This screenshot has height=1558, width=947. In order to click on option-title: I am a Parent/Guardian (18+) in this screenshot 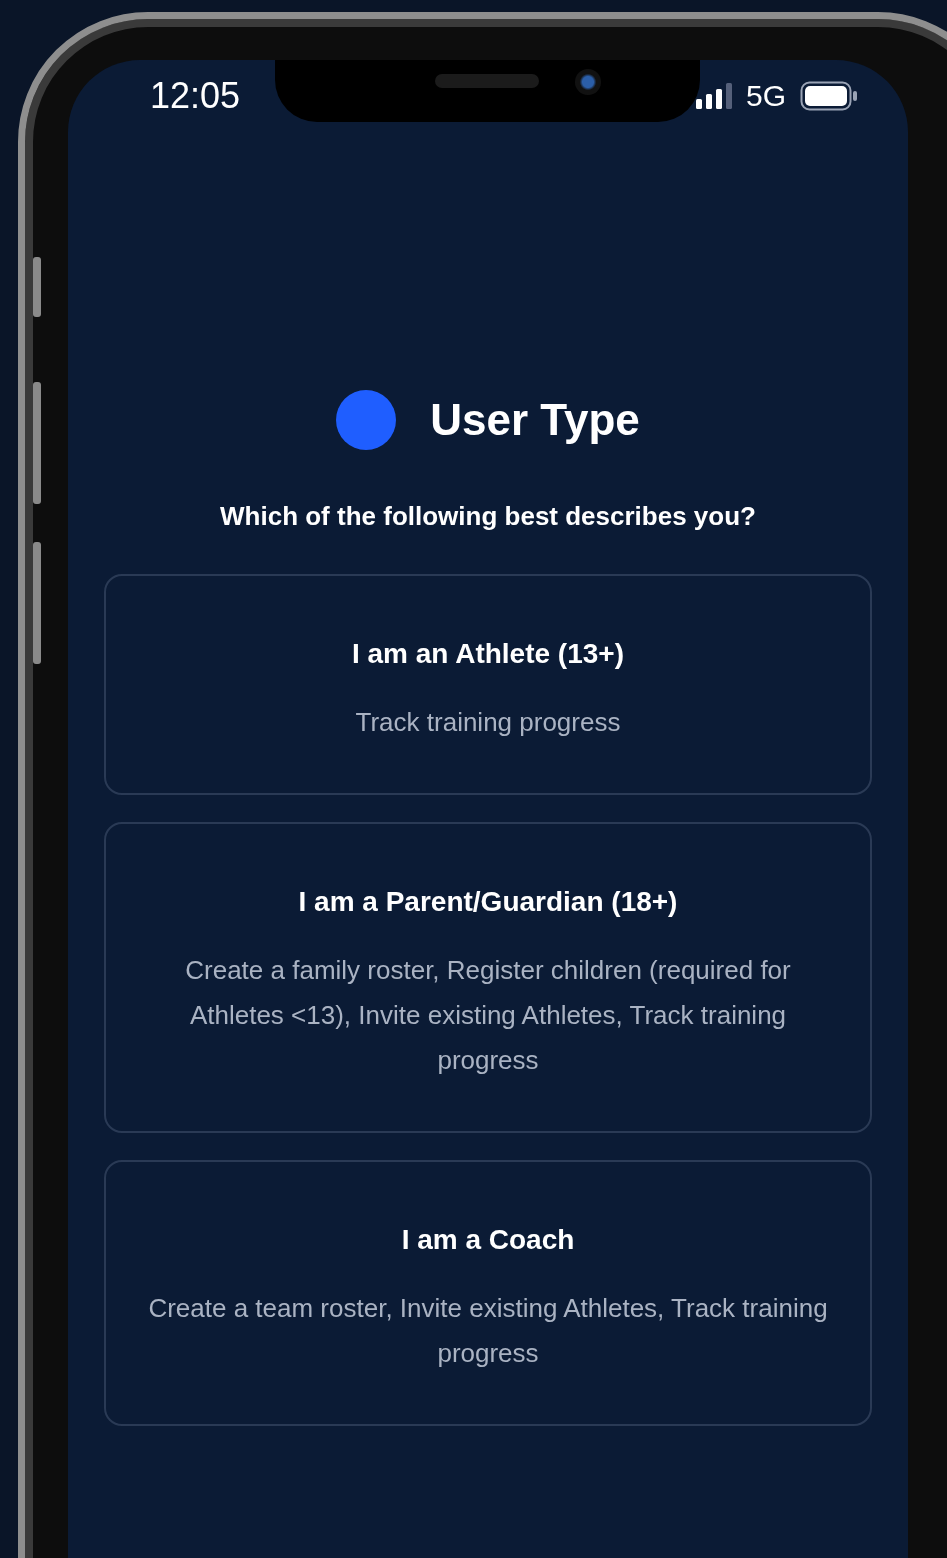, I will do `click(488, 902)`.